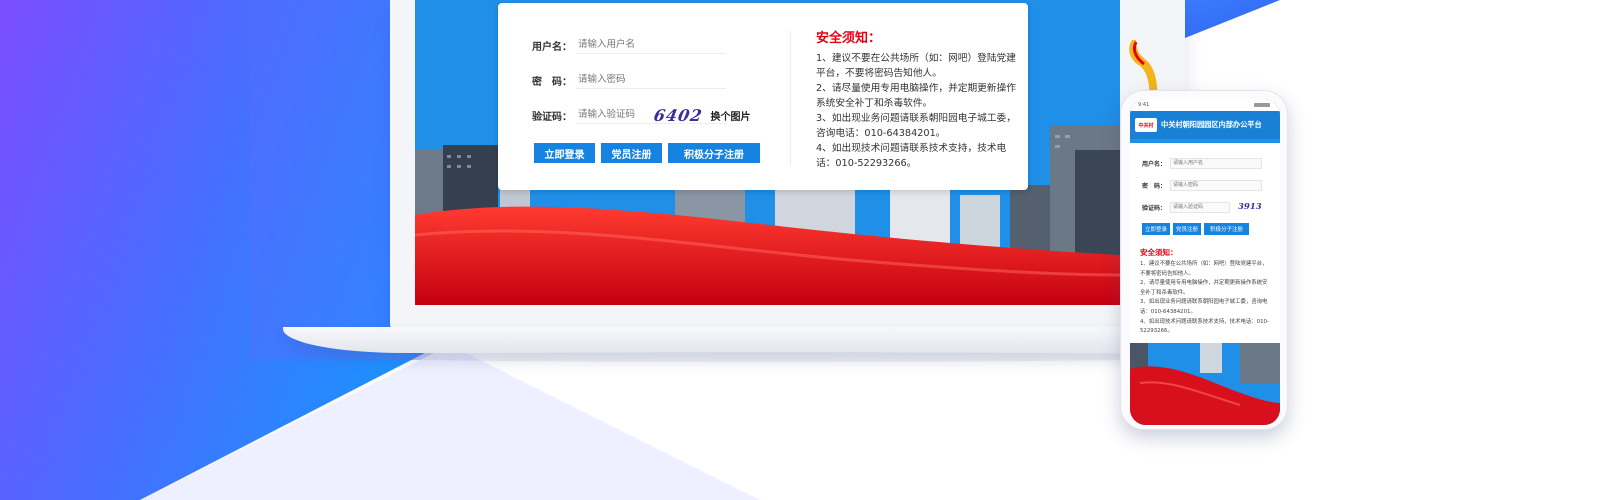 The width and height of the screenshot is (1600, 500). Describe the element at coordinates (1204, 269) in the screenshot. I see `phone-notice-item: 1、建议不要在公共场所（如：网吧）登陆党建平台，不要将密码告知他人。` at that location.